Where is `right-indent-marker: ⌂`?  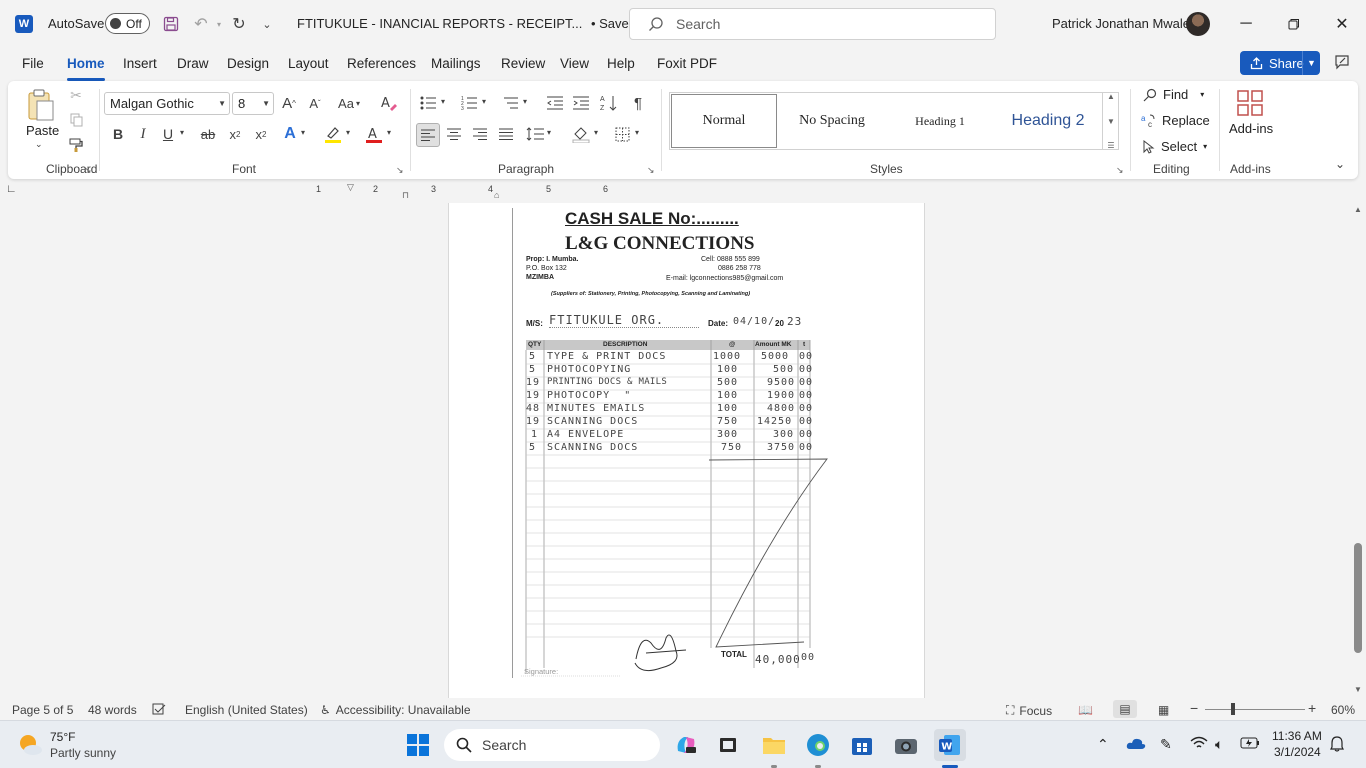 right-indent-marker: ⌂ is located at coordinates (496, 195).